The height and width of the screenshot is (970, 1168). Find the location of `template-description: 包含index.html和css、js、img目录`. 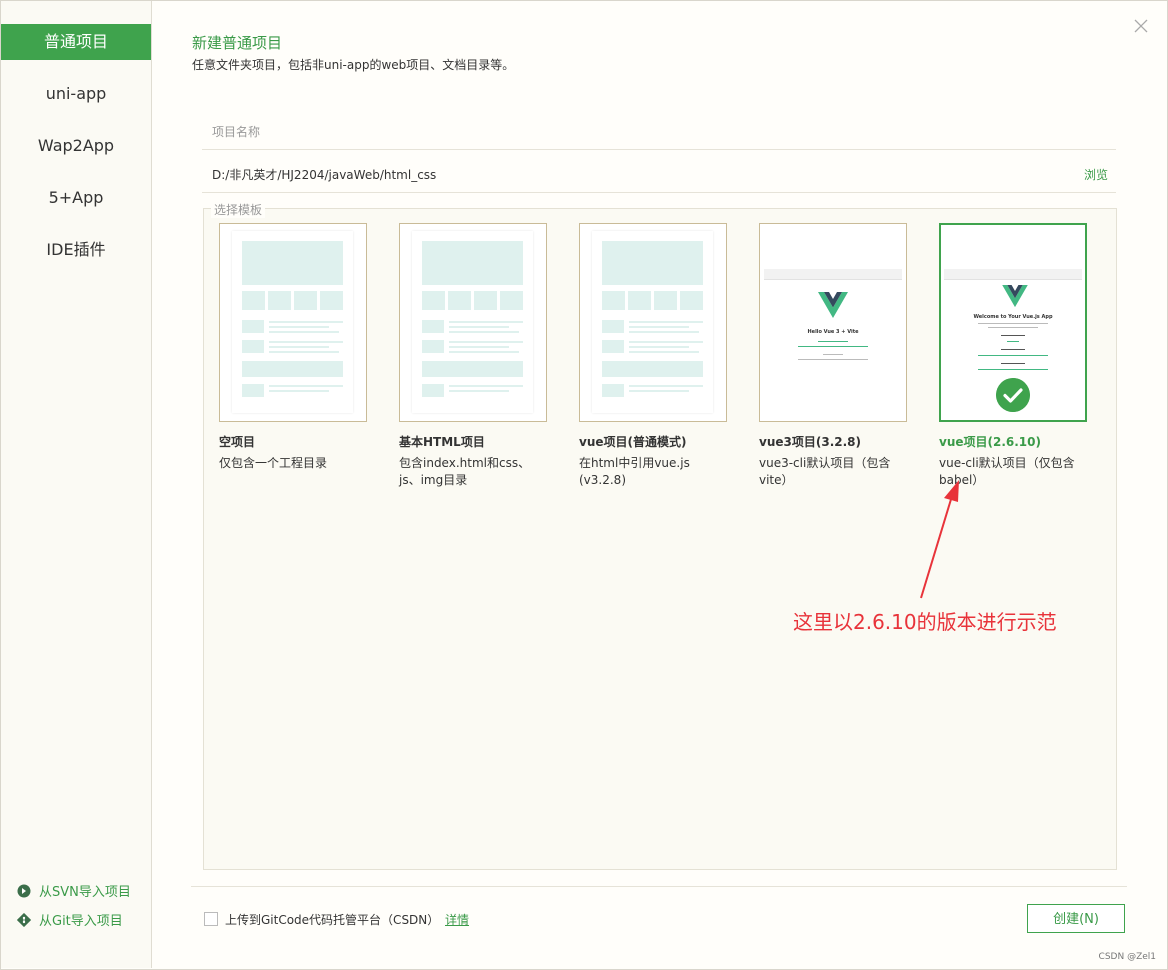

template-description: 包含index.html和css、js、img目录 is located at coordinates (465, 471).